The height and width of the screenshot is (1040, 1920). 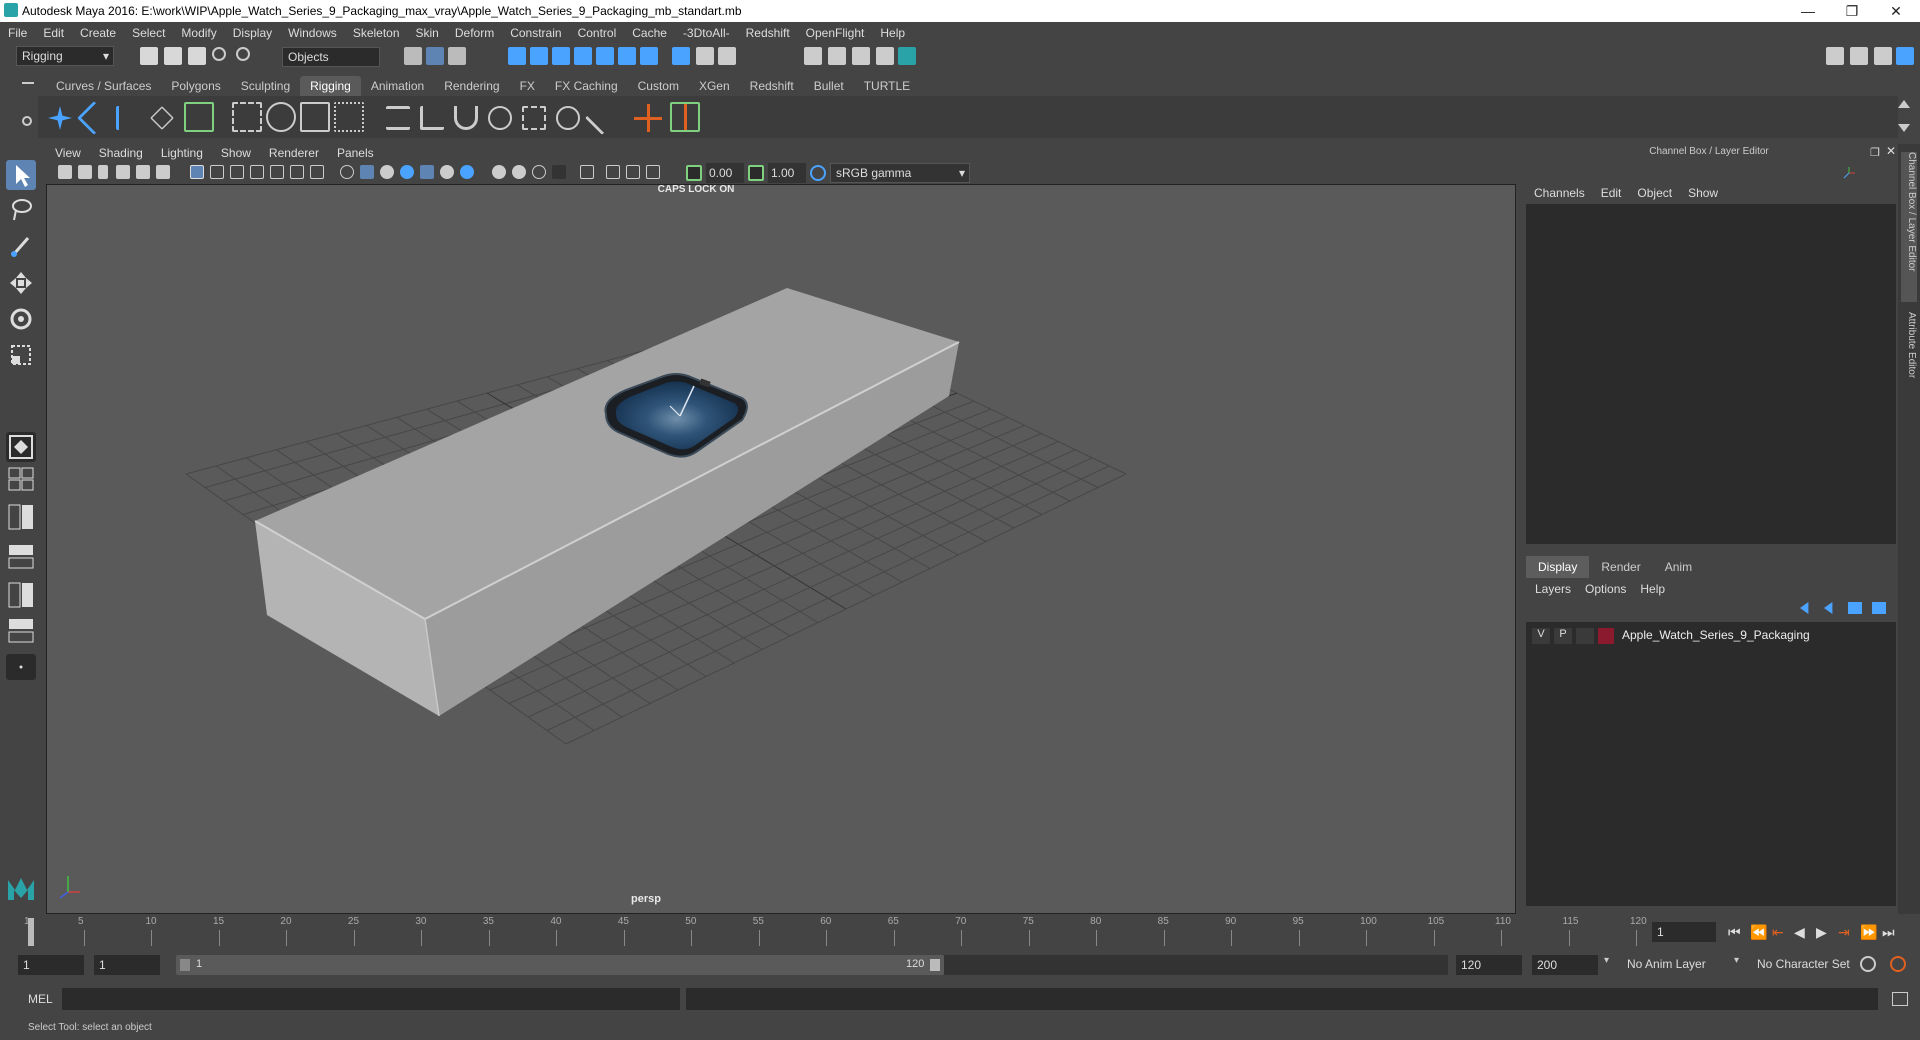 I want to click on layer-playback-toggle: P, so click(x=1563, y=636).